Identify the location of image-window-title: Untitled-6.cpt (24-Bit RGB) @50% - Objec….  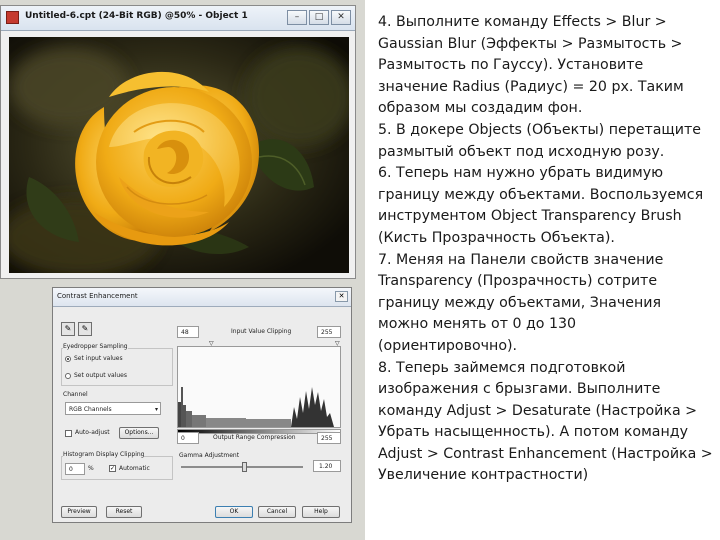
(136, 16).